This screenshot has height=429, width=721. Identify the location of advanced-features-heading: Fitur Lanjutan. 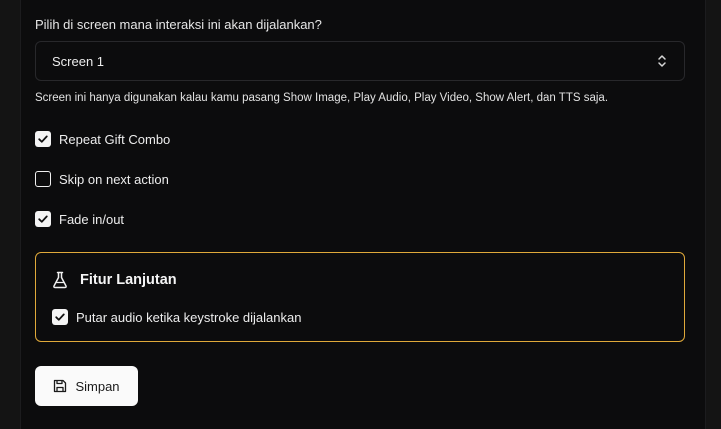
(114, 280).